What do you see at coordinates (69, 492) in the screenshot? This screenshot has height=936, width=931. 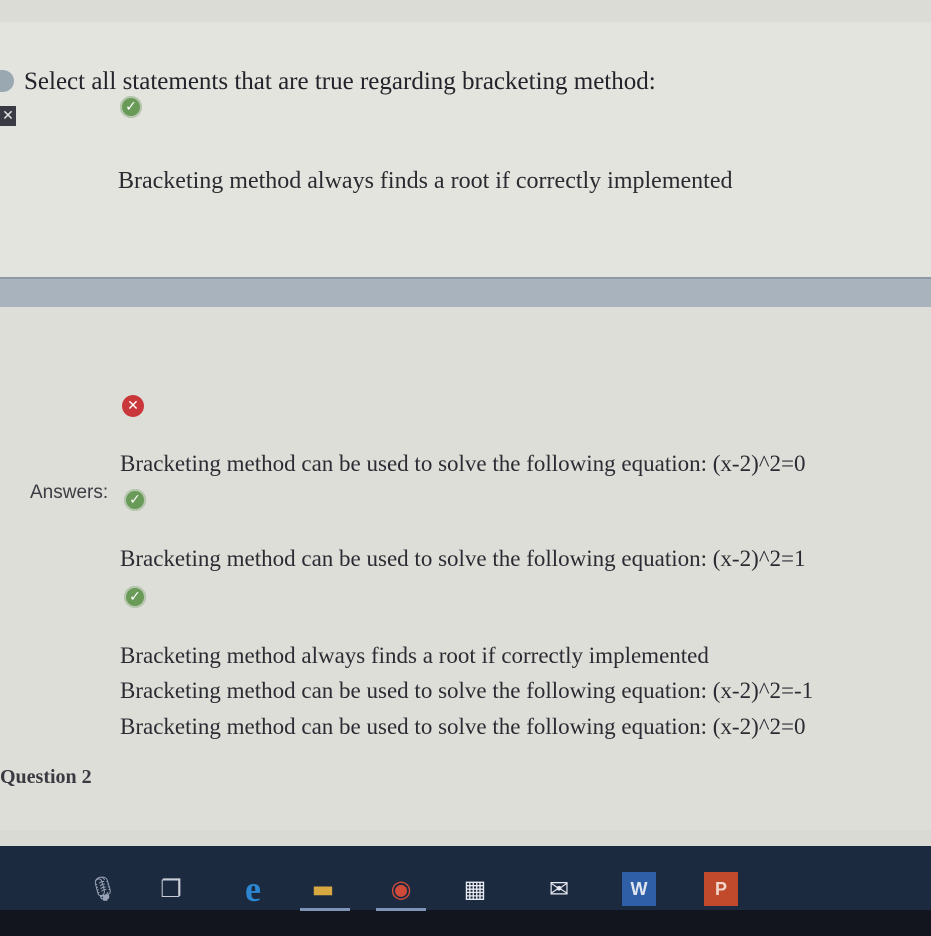 I see `answers-label: Answers:` at bounding box center [69, 492].